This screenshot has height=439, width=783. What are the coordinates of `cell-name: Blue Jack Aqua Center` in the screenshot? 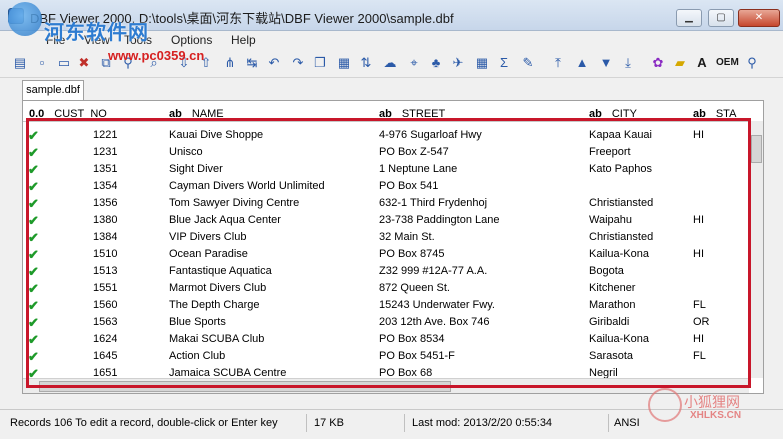 It's located at (269, 220).